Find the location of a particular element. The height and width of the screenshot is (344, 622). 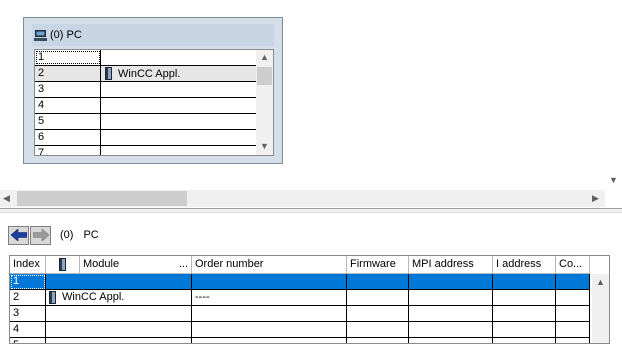

column-header-index: Index is located at coordinates (28, 265).